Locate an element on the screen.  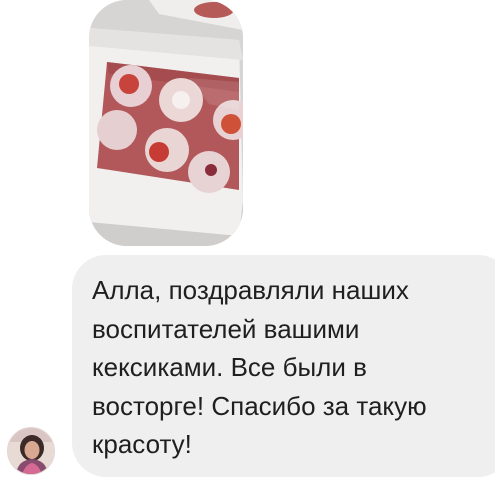
sender-avatar is located at coordinates (31, 451).